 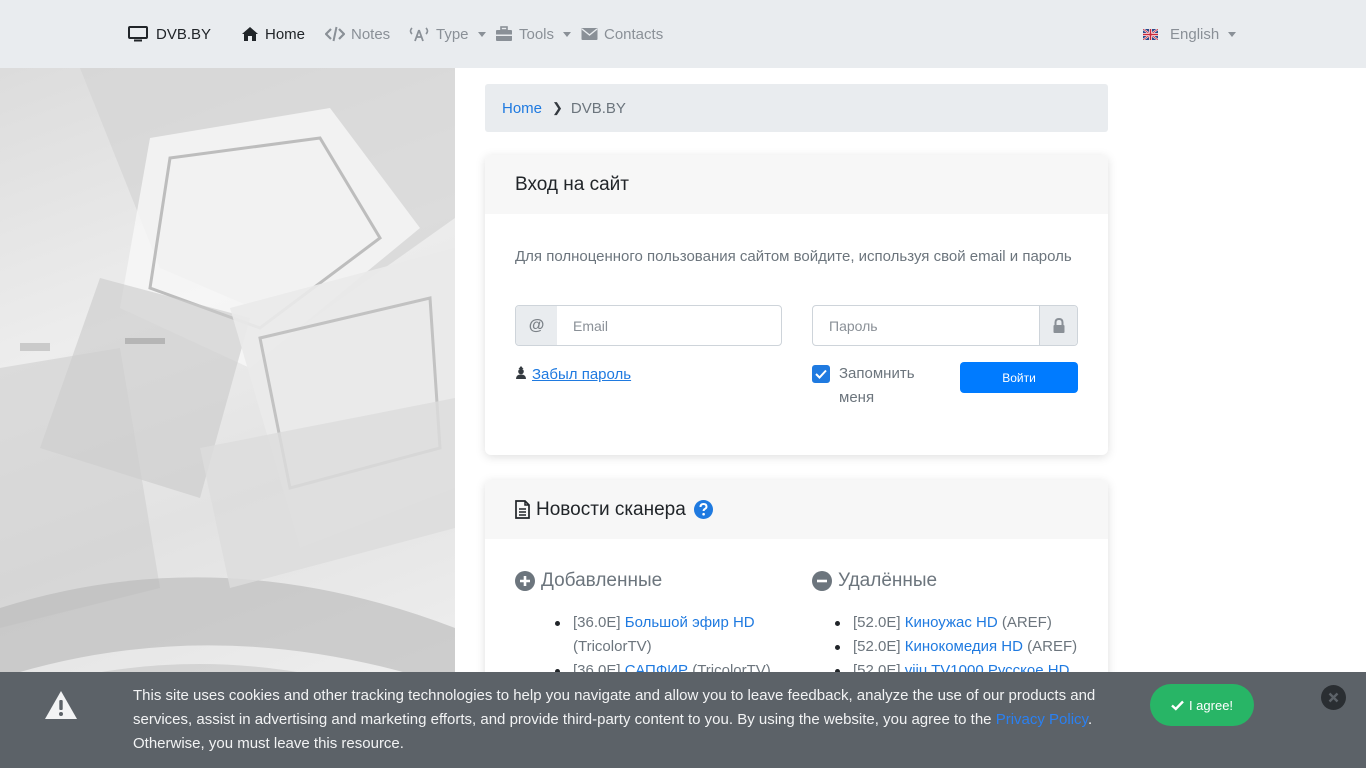 I want to click on password-input-group, so click(x=945, y=325).